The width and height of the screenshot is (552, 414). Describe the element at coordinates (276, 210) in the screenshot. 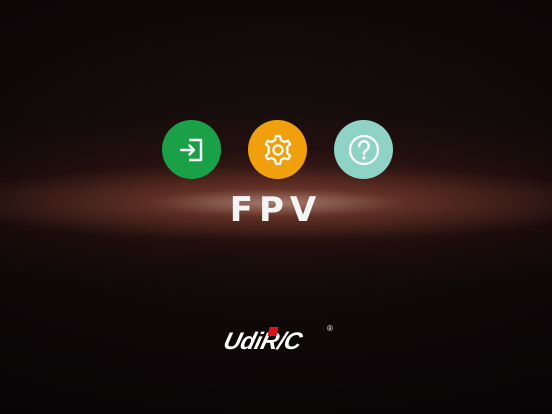

I see `app-title: FPV` at that location.